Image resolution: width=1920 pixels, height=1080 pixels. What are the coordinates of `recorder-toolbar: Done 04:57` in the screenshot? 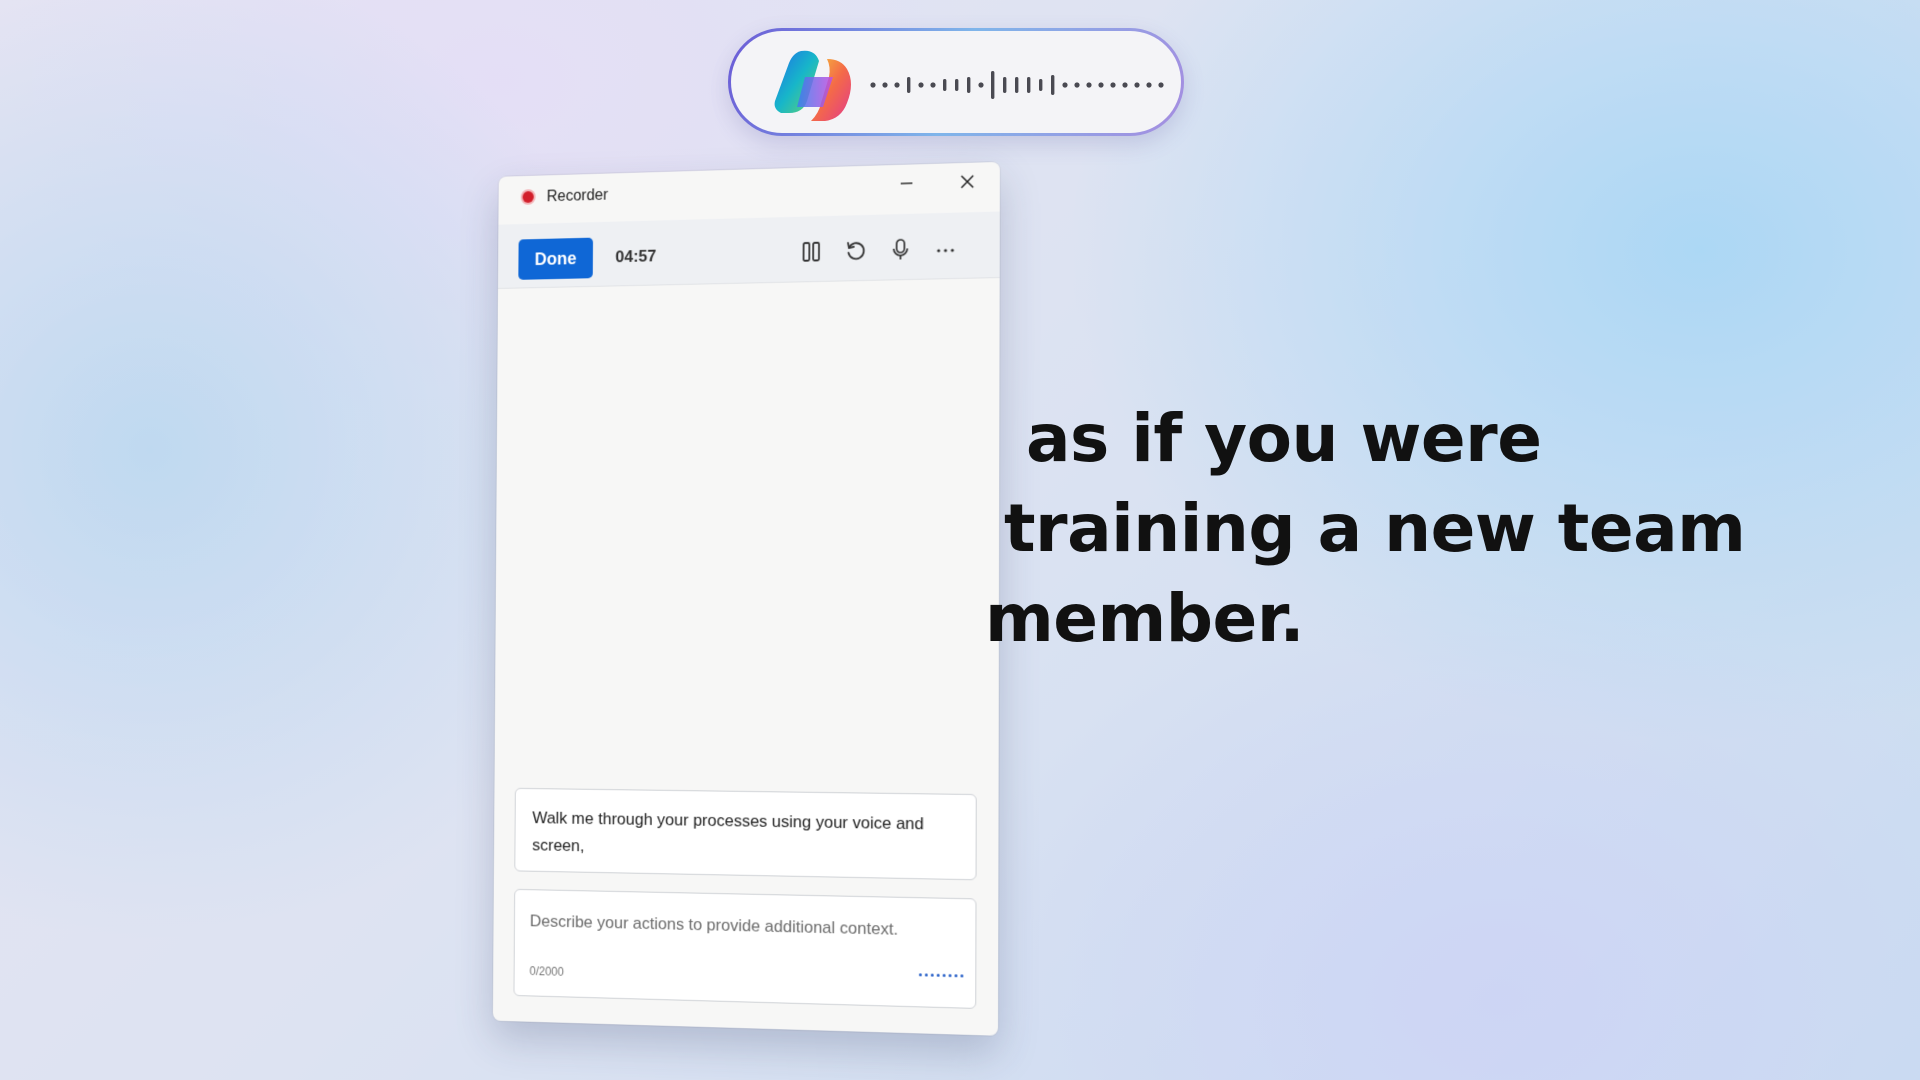 It's located at (748, 250).